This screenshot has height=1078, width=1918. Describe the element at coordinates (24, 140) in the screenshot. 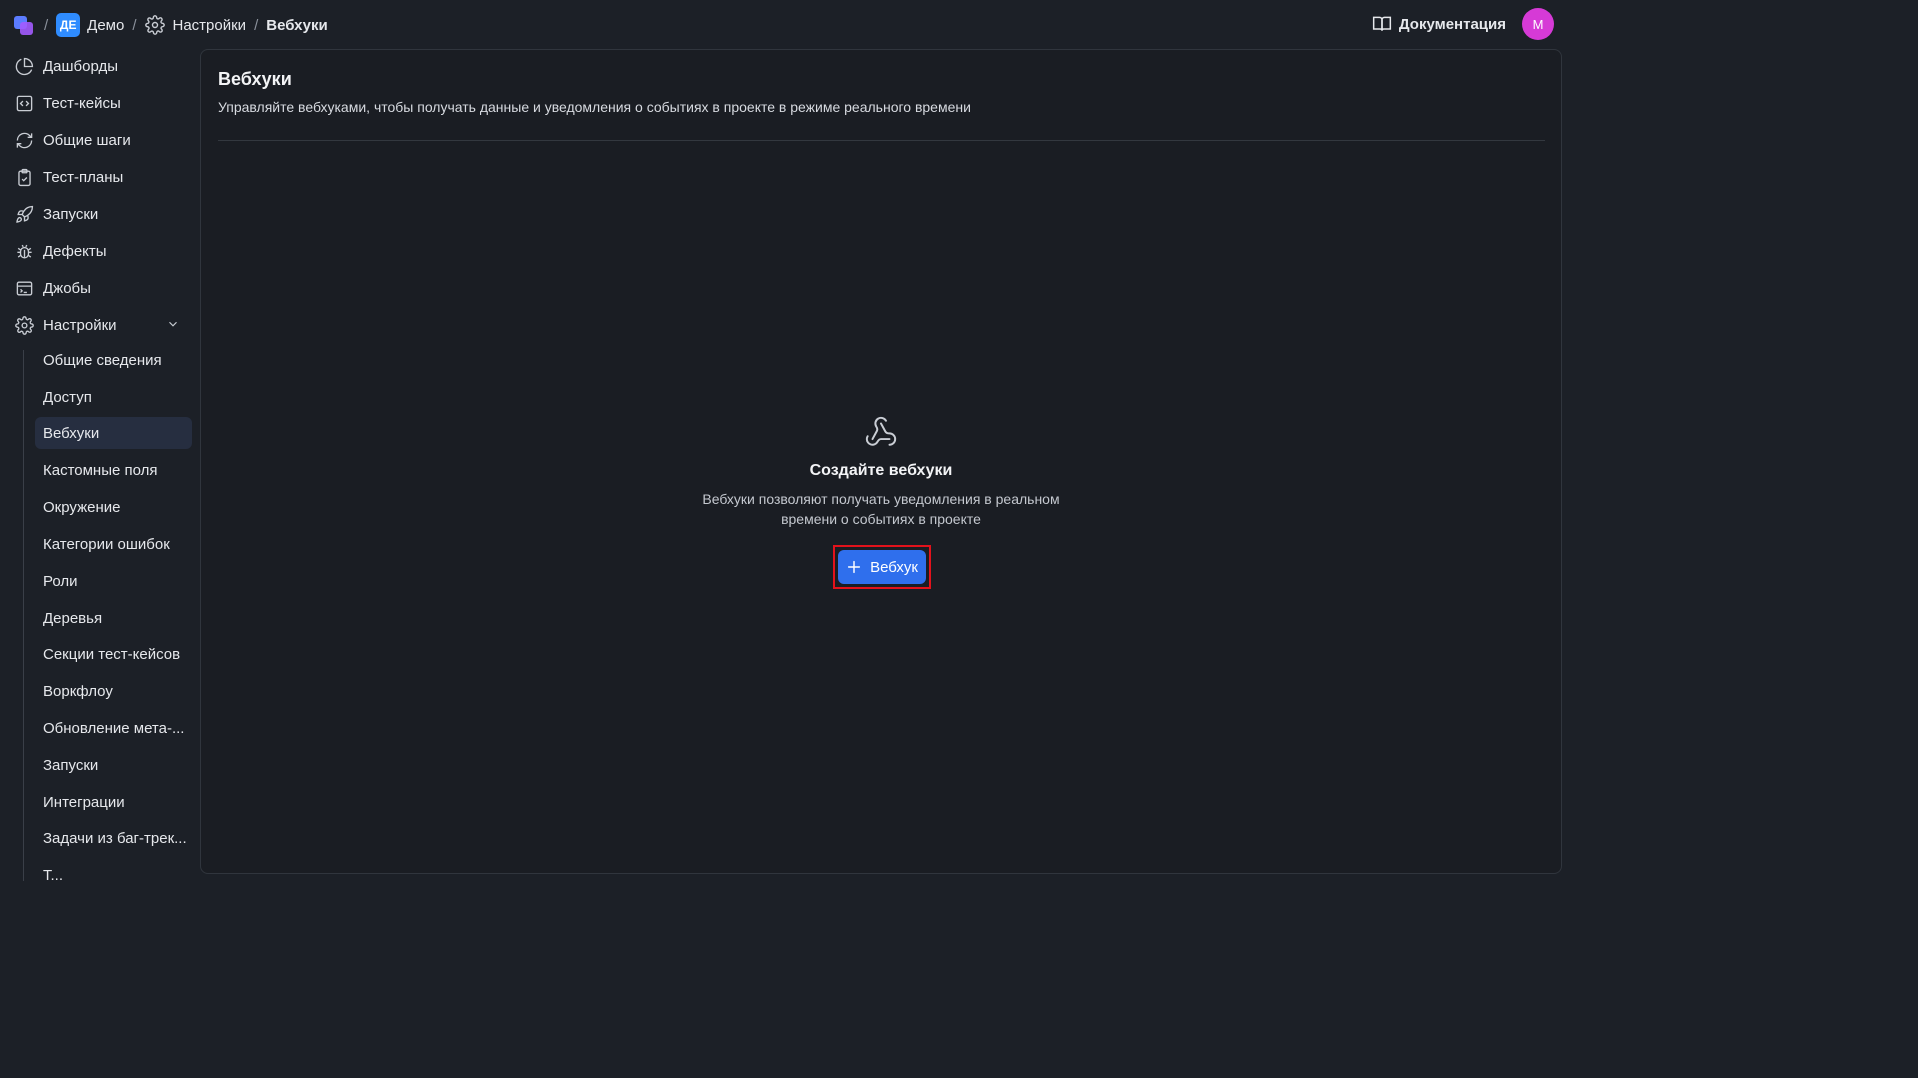

I see `refresh-icon` at that location.